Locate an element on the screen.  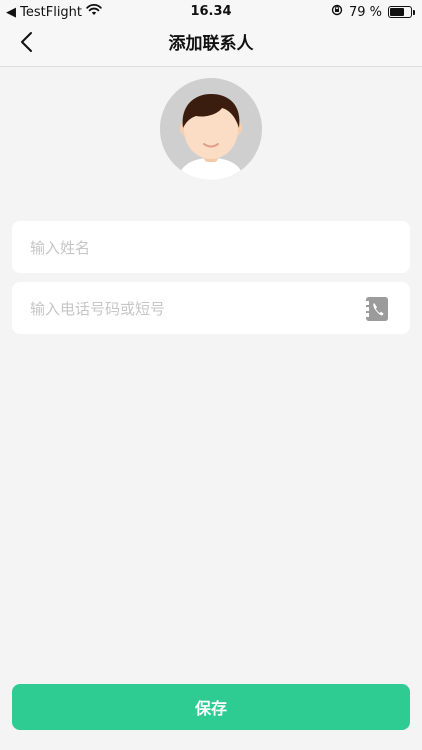
battery-percentage: 79 % is located at coordinates (365, 12).